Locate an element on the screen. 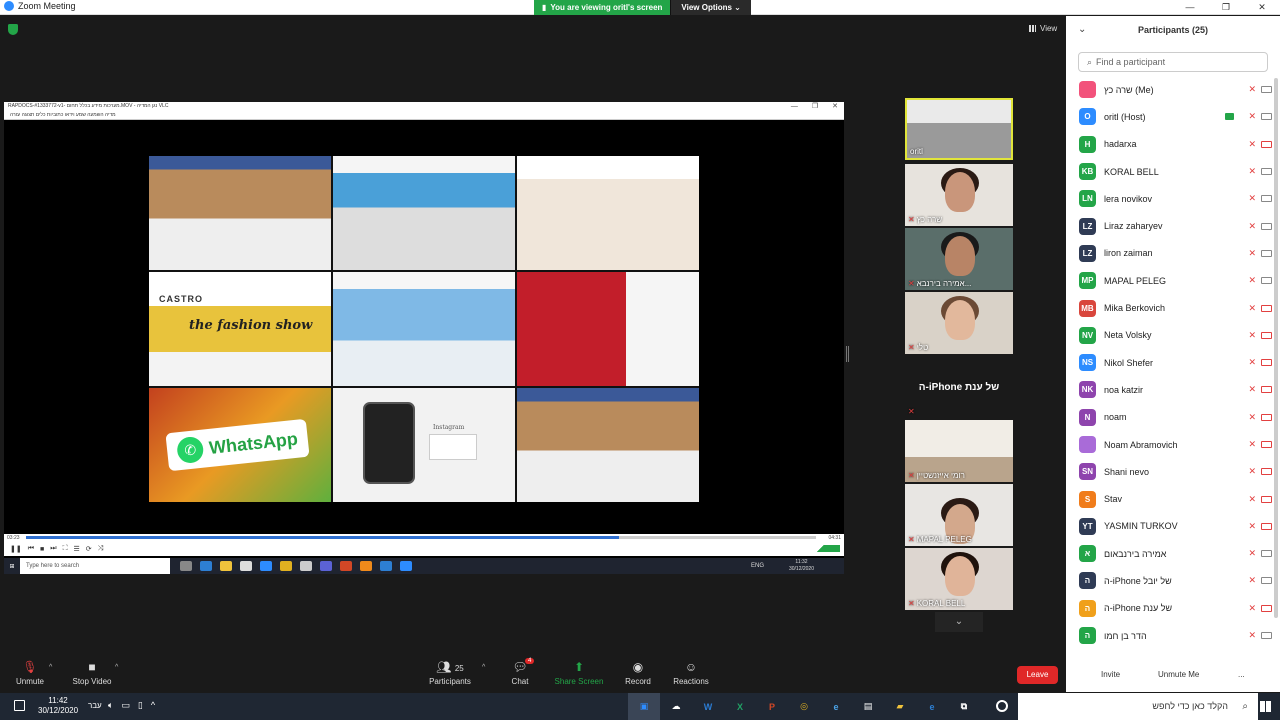 The height and width of the screenshot is (720, 1280). vlc-volume-slider is located at coordinates (820, 548).